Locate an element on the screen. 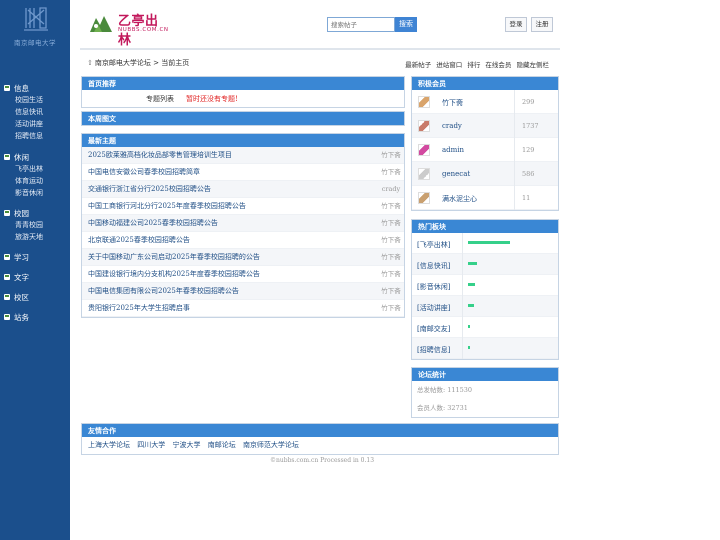 The height and width of the screenshot is (540, 720). enter-window-link: 进站窗口 is located at coordinates (449, 65).